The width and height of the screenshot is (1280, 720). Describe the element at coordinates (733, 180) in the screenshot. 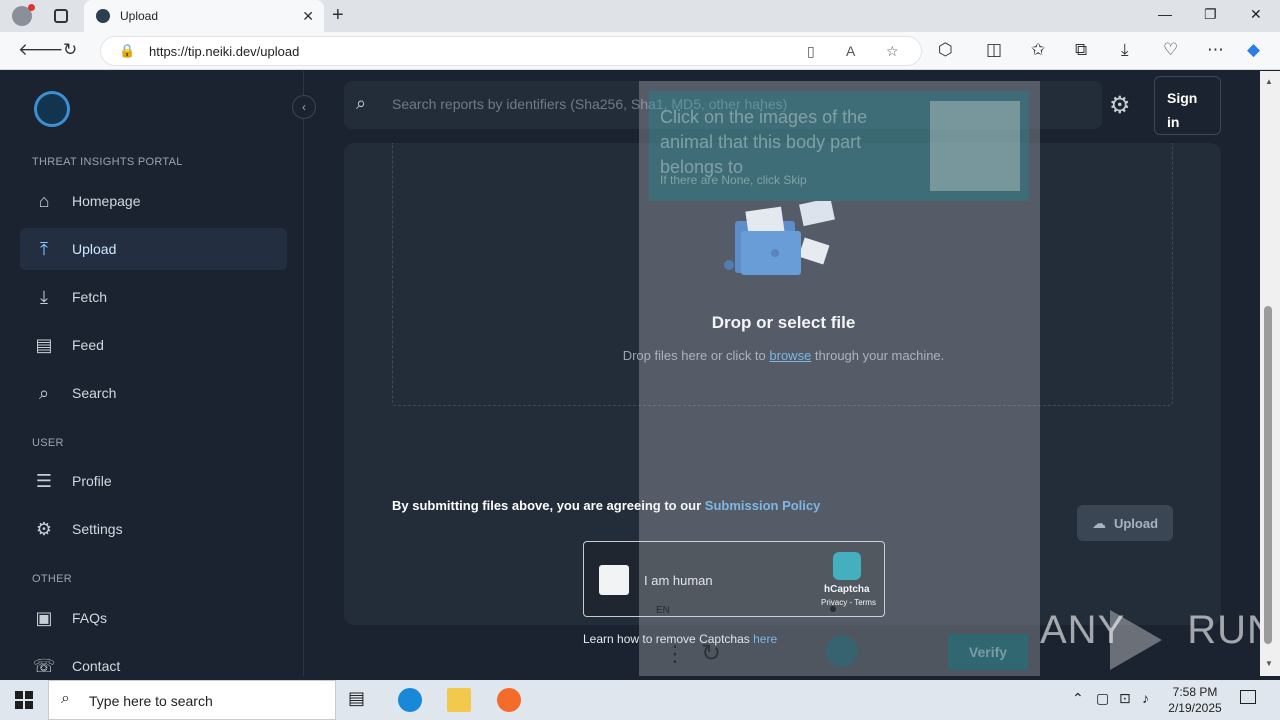

I see `challenge-subtitle: If there are None, click Skip` at that location.